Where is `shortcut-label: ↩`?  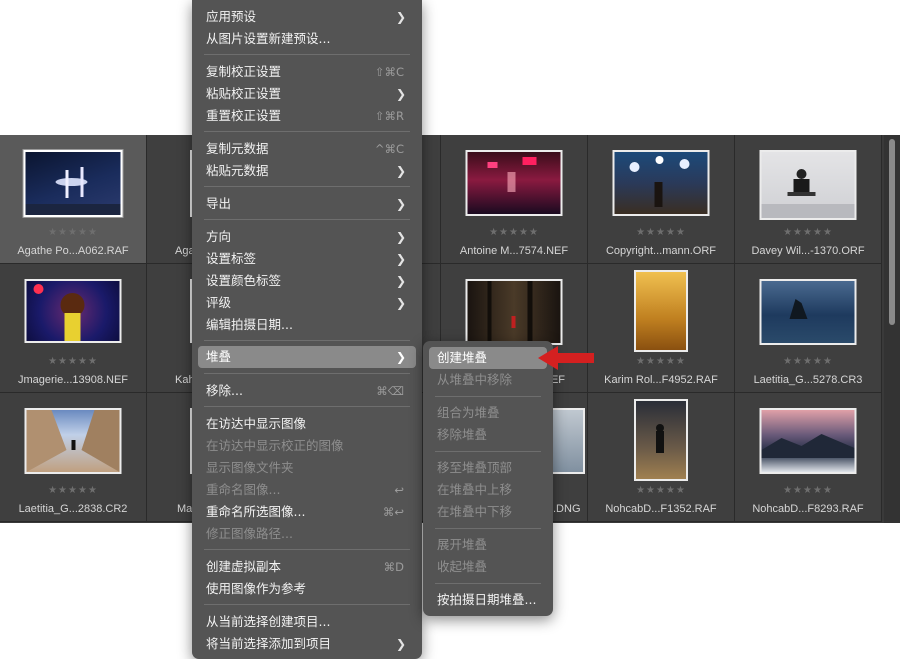 shortcut-label: ↩ is located at coordinates (399, 490).